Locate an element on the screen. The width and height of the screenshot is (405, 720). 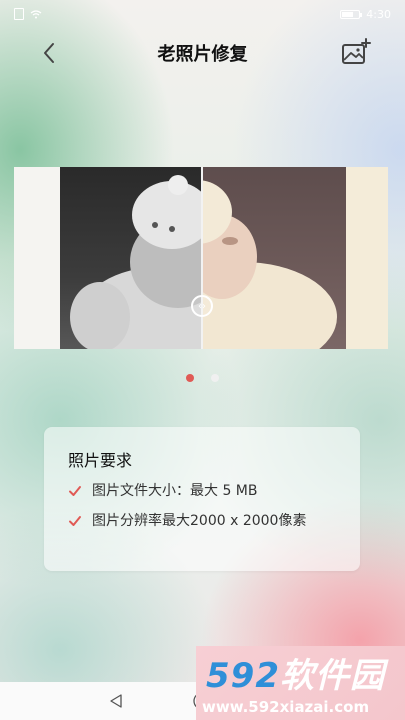
pagination-dot-active is located at coordinates (190, 378).